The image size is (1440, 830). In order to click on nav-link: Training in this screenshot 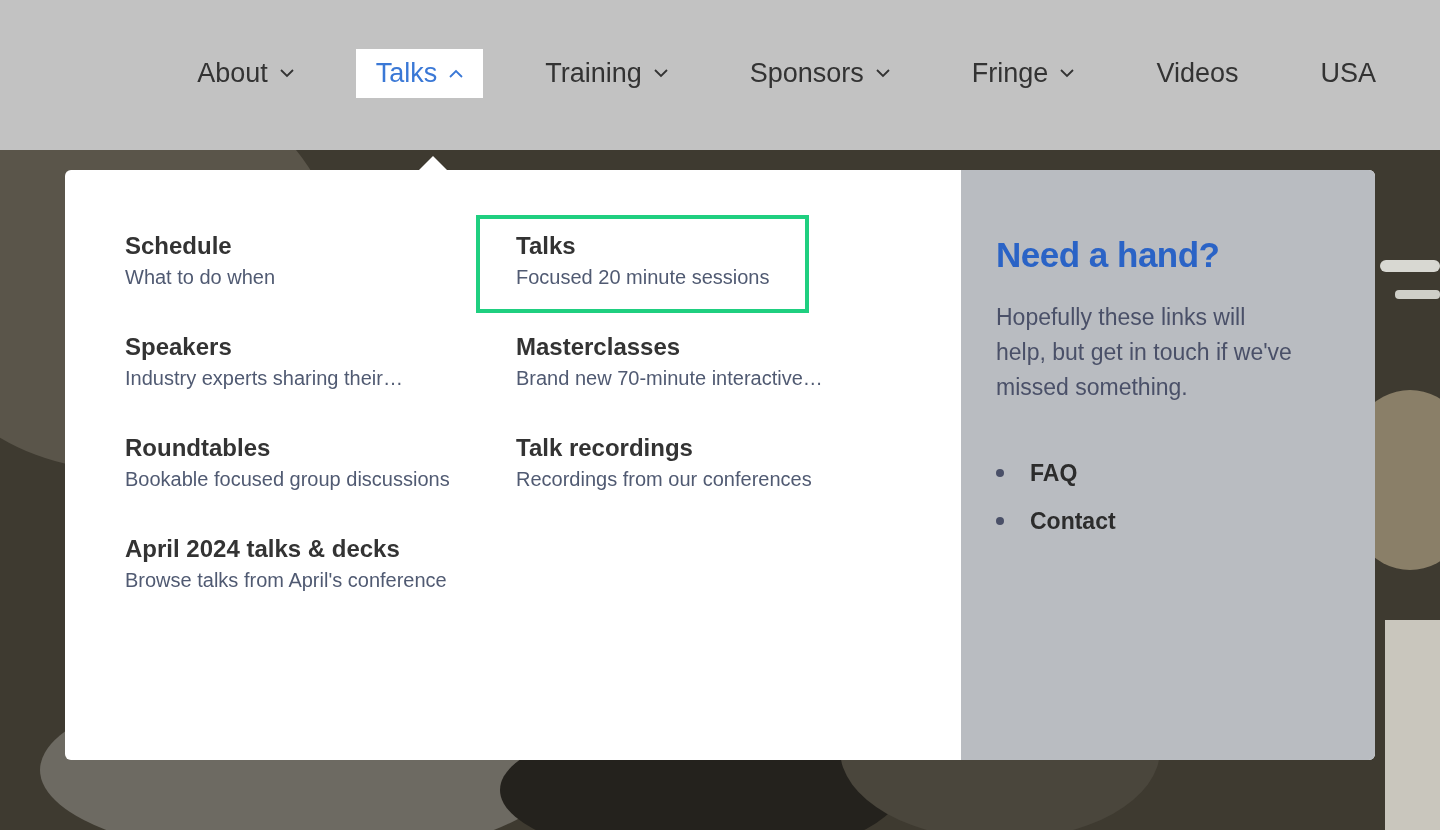, I will do `click(606, 73)`.